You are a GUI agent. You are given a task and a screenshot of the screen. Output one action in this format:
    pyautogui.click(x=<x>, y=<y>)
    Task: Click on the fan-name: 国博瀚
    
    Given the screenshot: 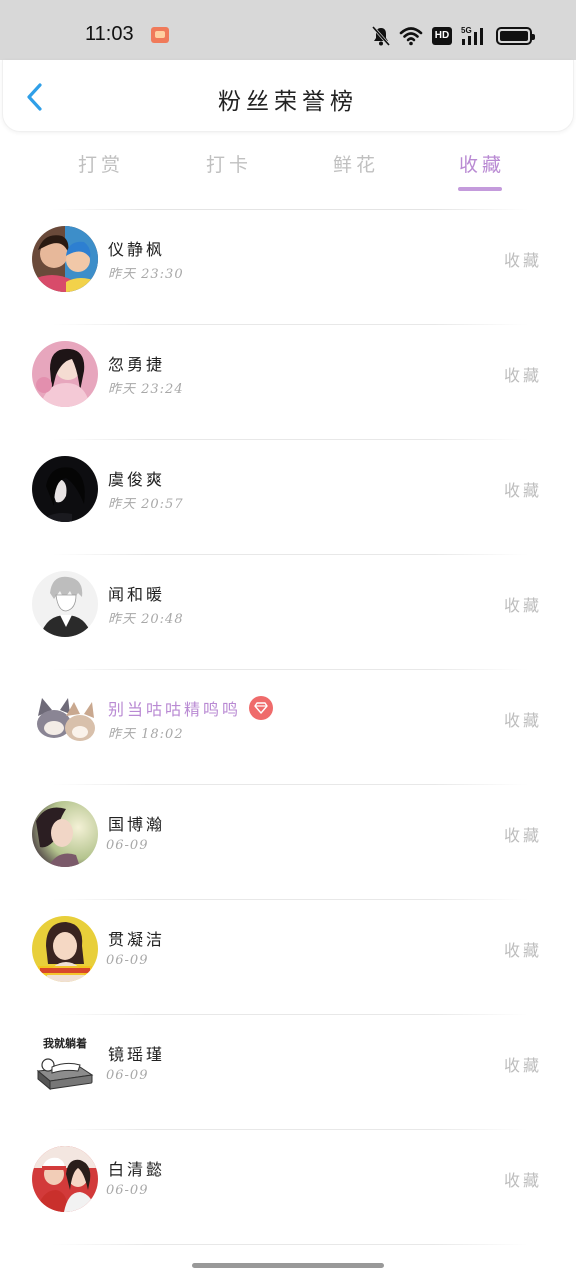 What is the action you would take?
    pyautogui.click(x=137, y=824)
    